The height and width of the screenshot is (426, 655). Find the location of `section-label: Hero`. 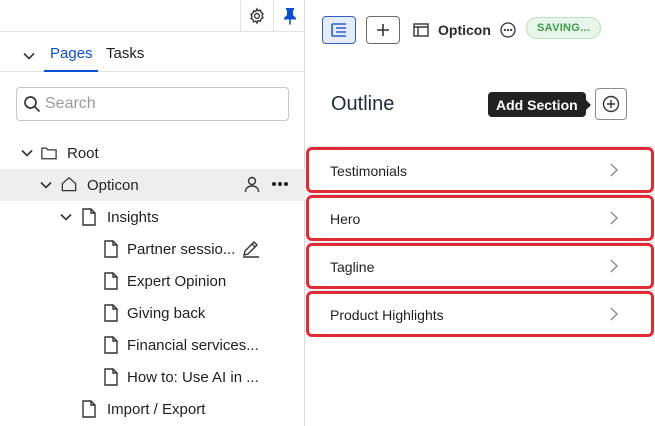

section-label: Hero is located at coordinates (345, 218).